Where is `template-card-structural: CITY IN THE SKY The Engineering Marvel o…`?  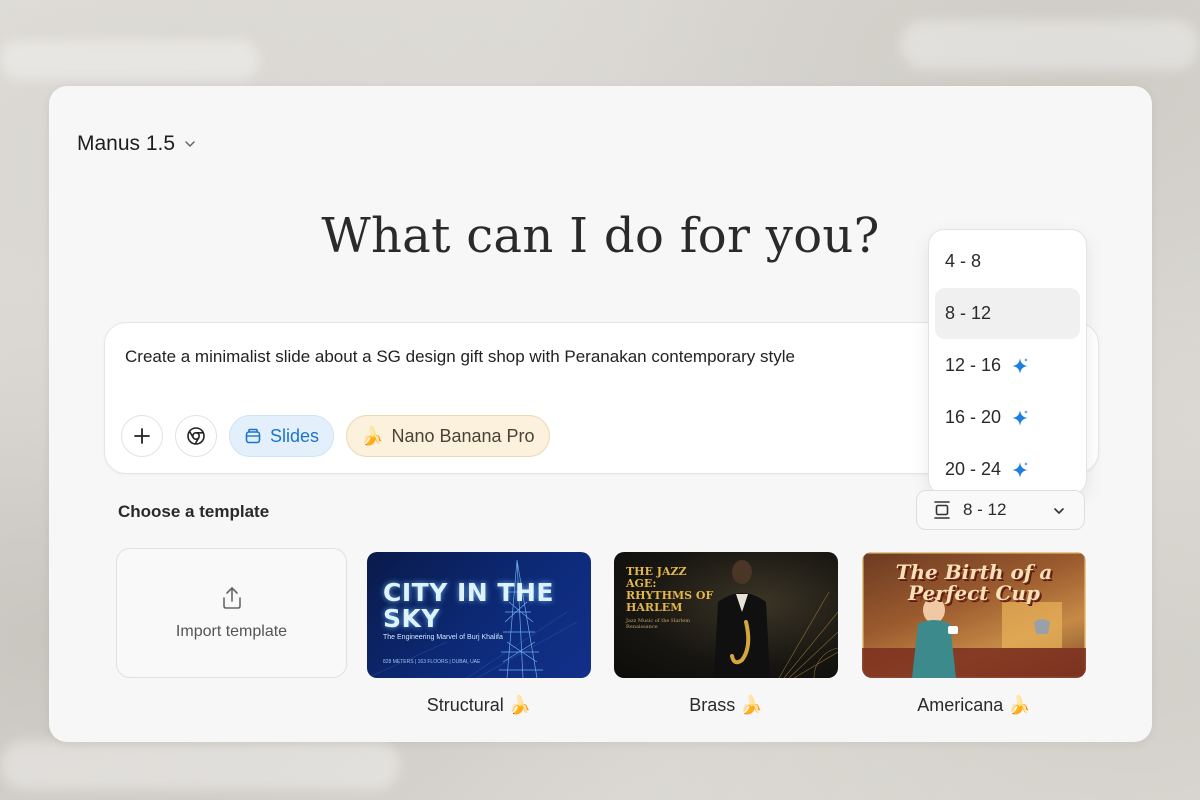
template-card-structural: CITY IN THE SKY The Engineering Marvel o… is located at coordinates (479, 615).